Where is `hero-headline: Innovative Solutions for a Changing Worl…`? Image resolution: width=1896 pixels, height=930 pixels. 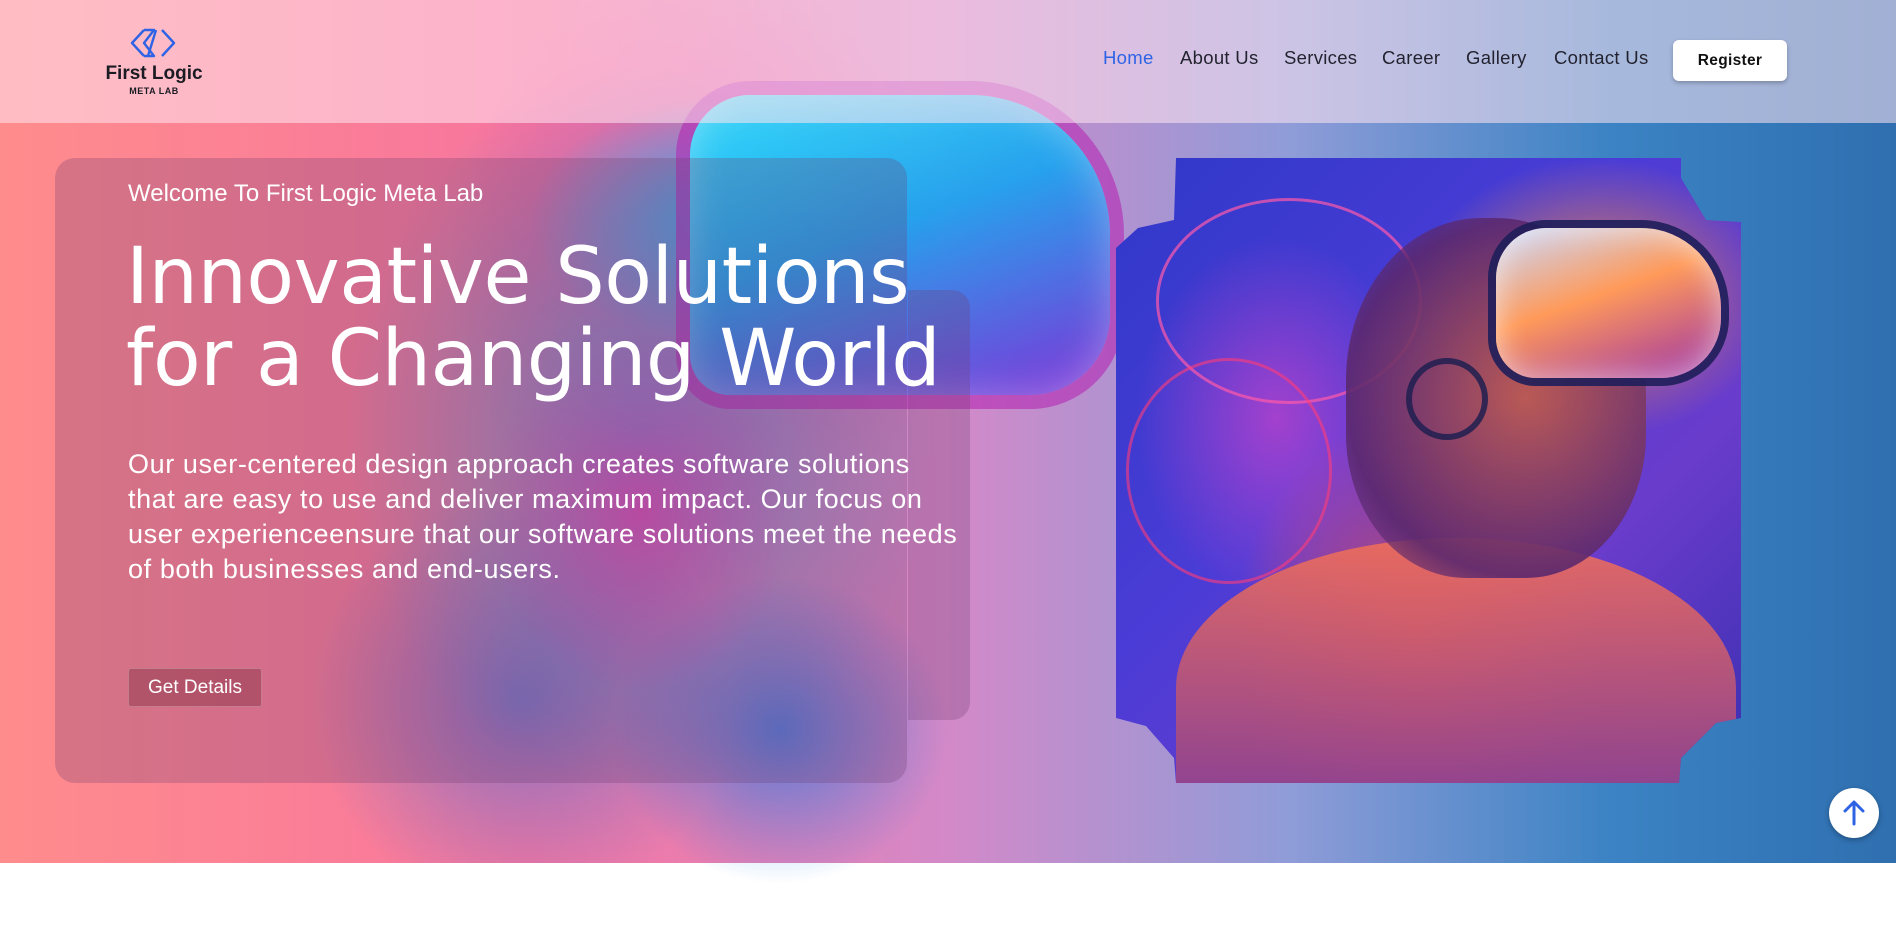
hero-headline: Innovative Solutions for a Changing Worl… is located at coordinates (536, 318).